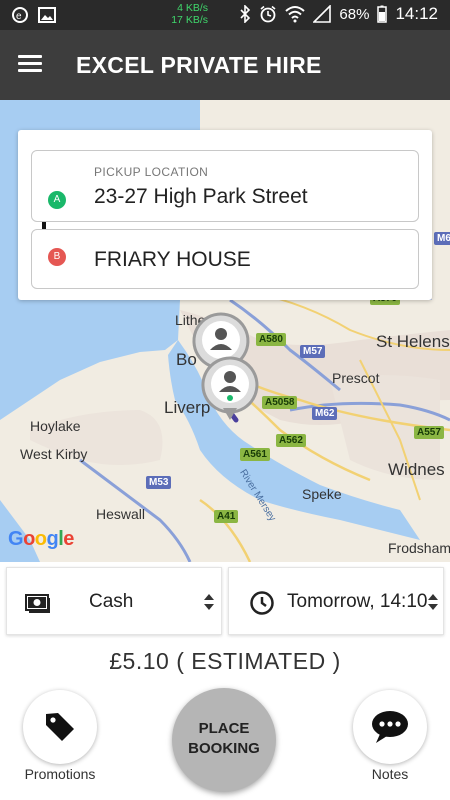 The height and width of the screenshot is (800, 450). Describe the element at coordinates (224, 728) in the screenshot. I see `place-booking-line1: PLACE` at that location.